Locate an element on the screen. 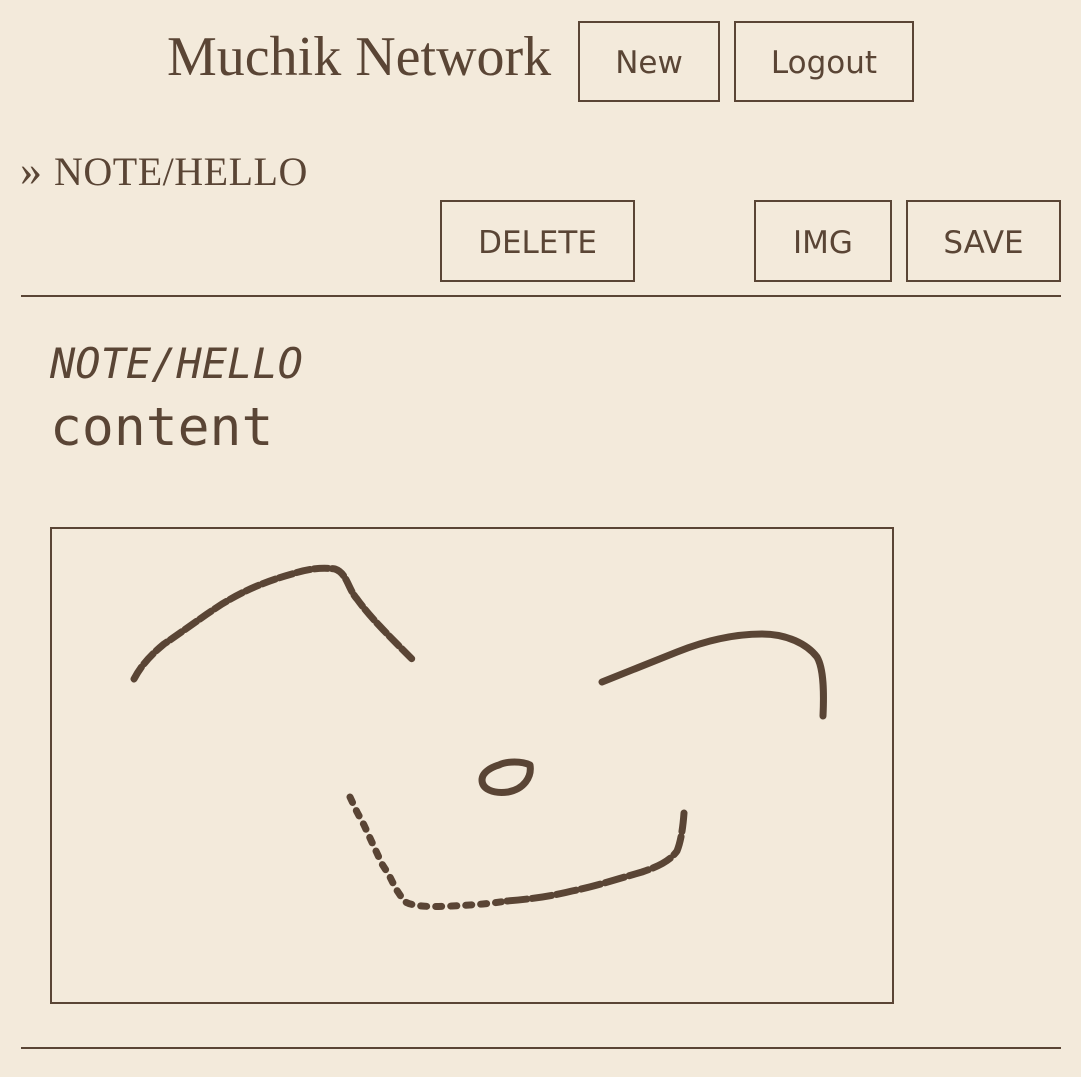  brand-title: Muchik Network is located at coordinates (359, 57).